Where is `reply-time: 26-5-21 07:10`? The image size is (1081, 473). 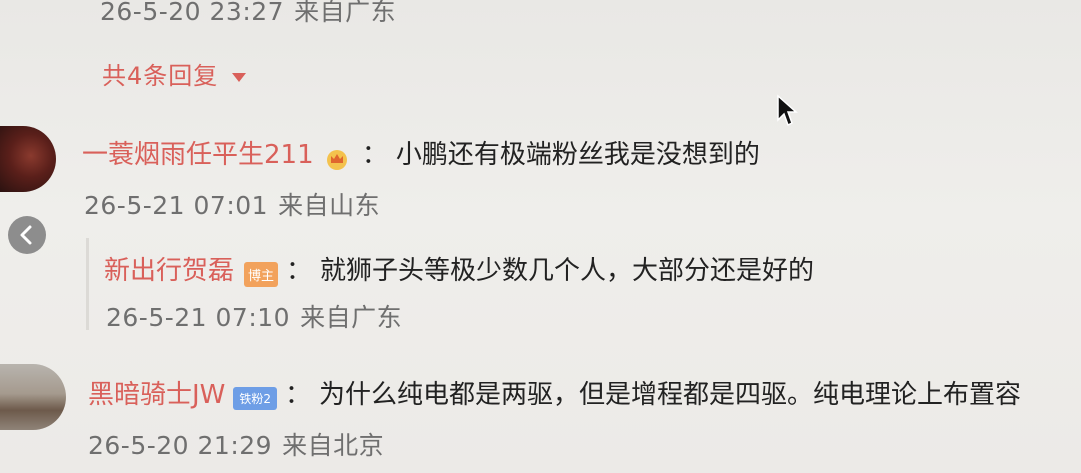
reply-time: 26-5-21 07:10 is located at coordinates (198, 317).